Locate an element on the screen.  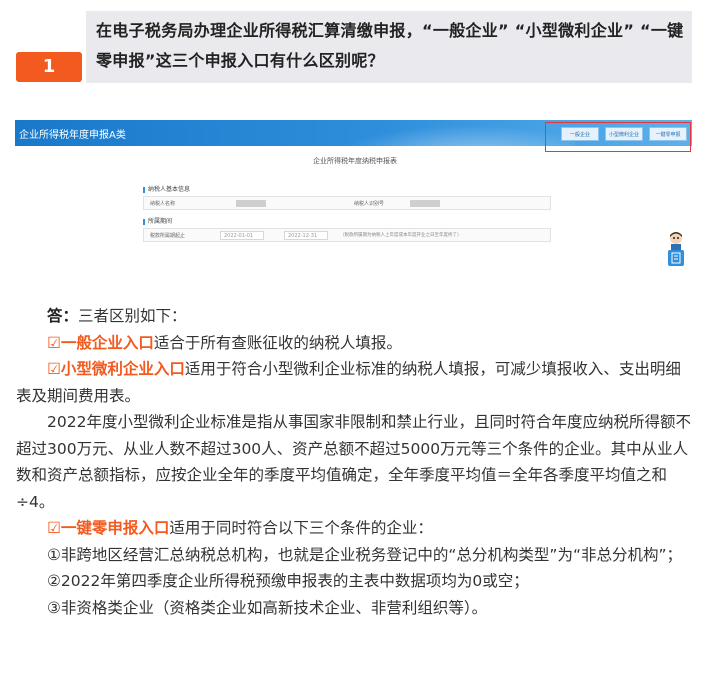
answer-intro: 答：三者区别如下： is located at coordinates (117, 316).